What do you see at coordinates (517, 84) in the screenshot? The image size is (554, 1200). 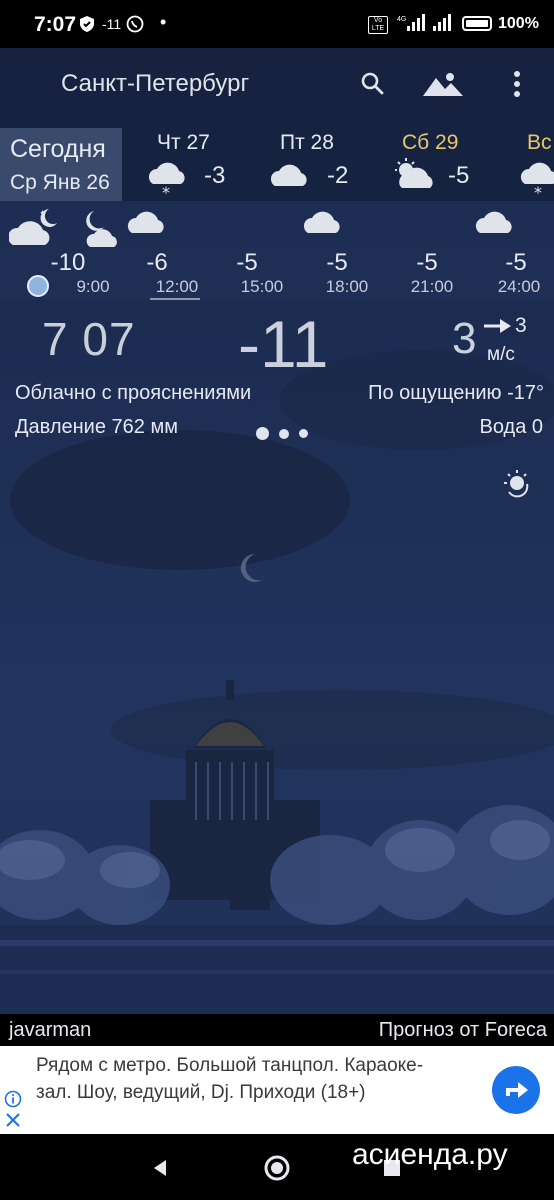 I see `more-vert-icon` at bounding box center [517, 84].